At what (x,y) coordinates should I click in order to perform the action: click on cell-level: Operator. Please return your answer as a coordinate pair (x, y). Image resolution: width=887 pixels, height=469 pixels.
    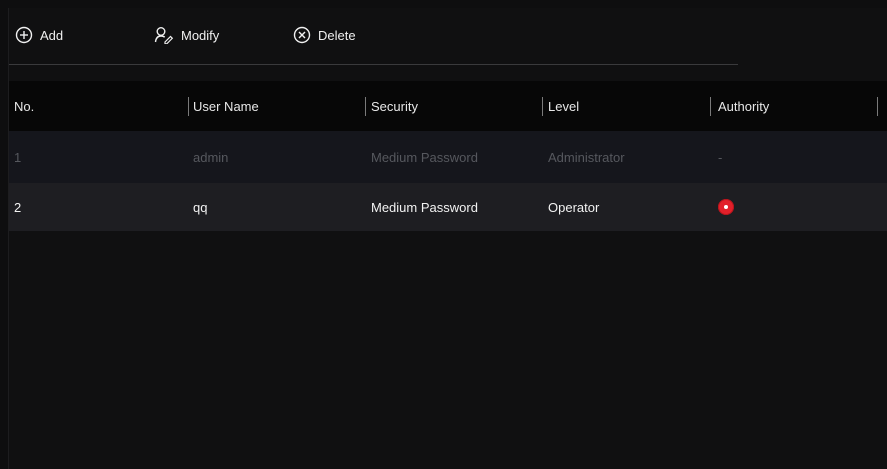
    Looking at the image, I should click on (574, 207).